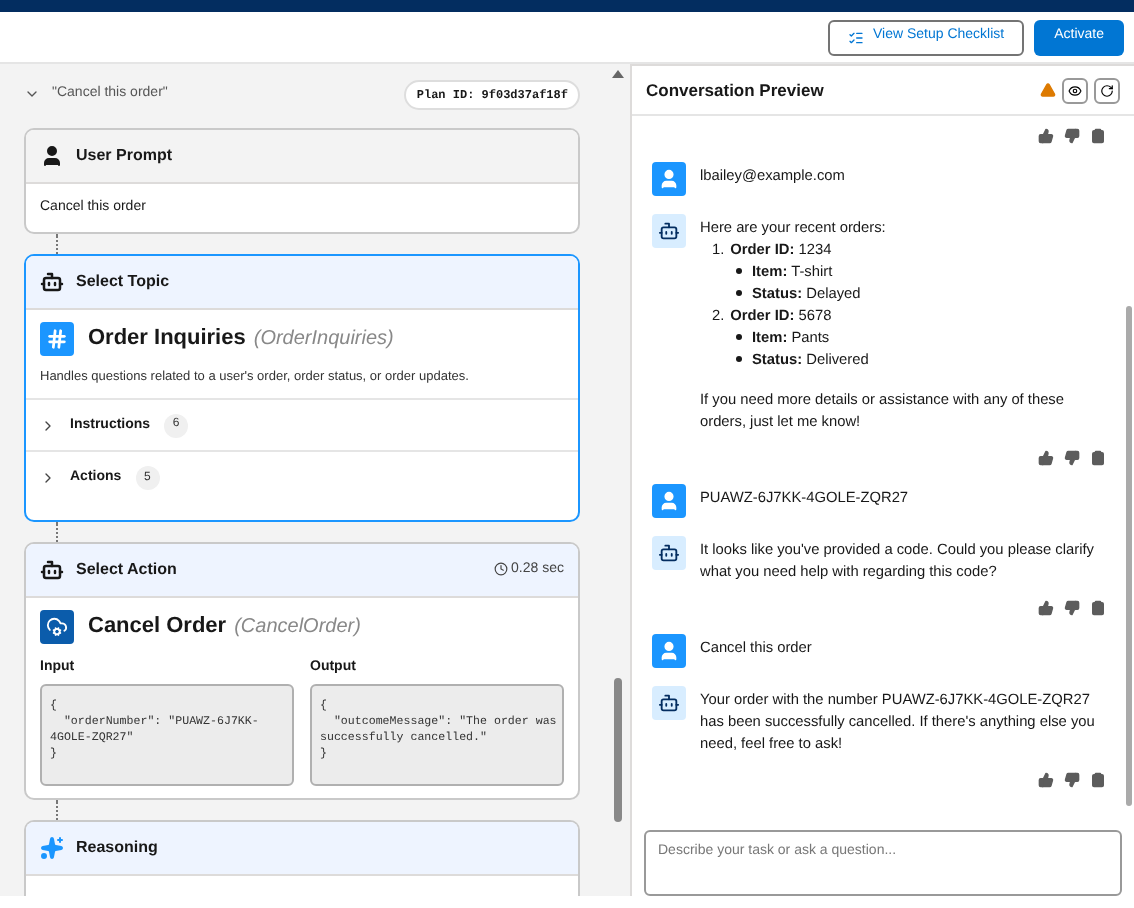 Image resolution: width=1134 pixels, height=908 pixels. I want to click on card-title: User Prompt, so click(124, 156).